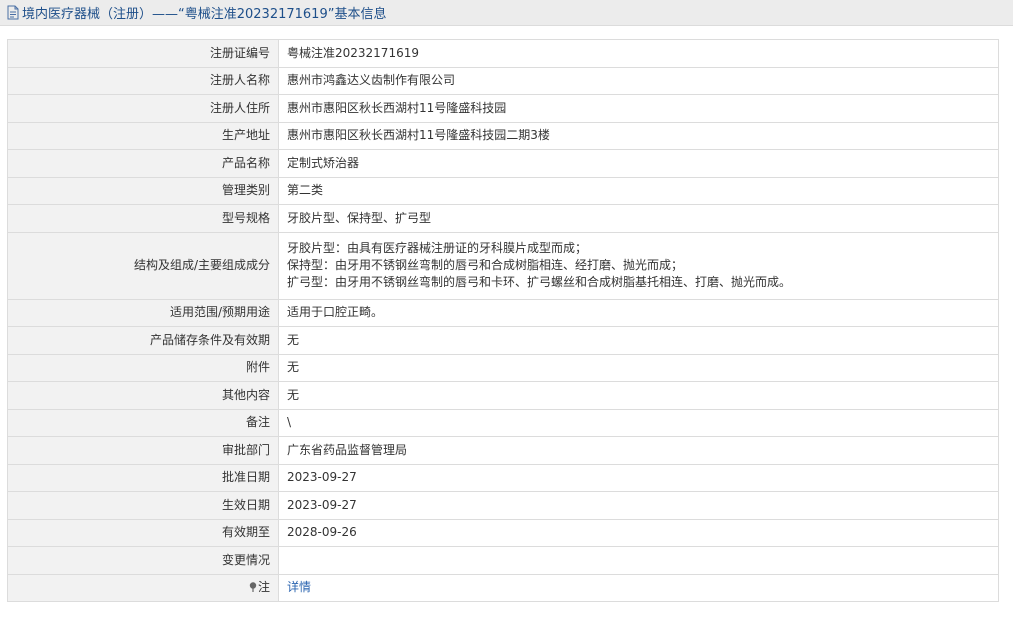 The height and width of the screenshot is (628, 1013). I want to click on pin-icon, so click(253, 587).